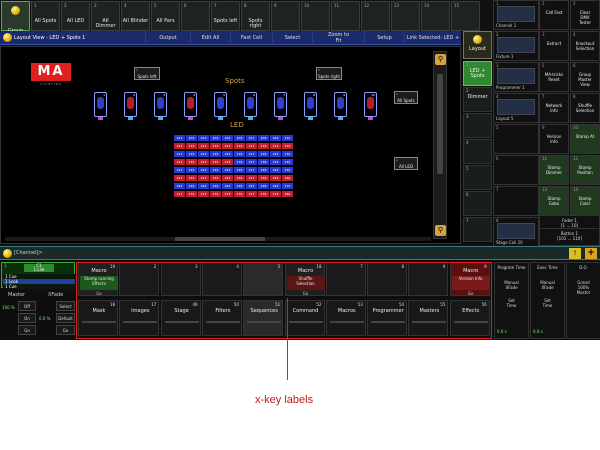 The width and height of the screenshot is (600, 450). I want to click on group-pool-button: 5 All Pars, so click(165, 16).